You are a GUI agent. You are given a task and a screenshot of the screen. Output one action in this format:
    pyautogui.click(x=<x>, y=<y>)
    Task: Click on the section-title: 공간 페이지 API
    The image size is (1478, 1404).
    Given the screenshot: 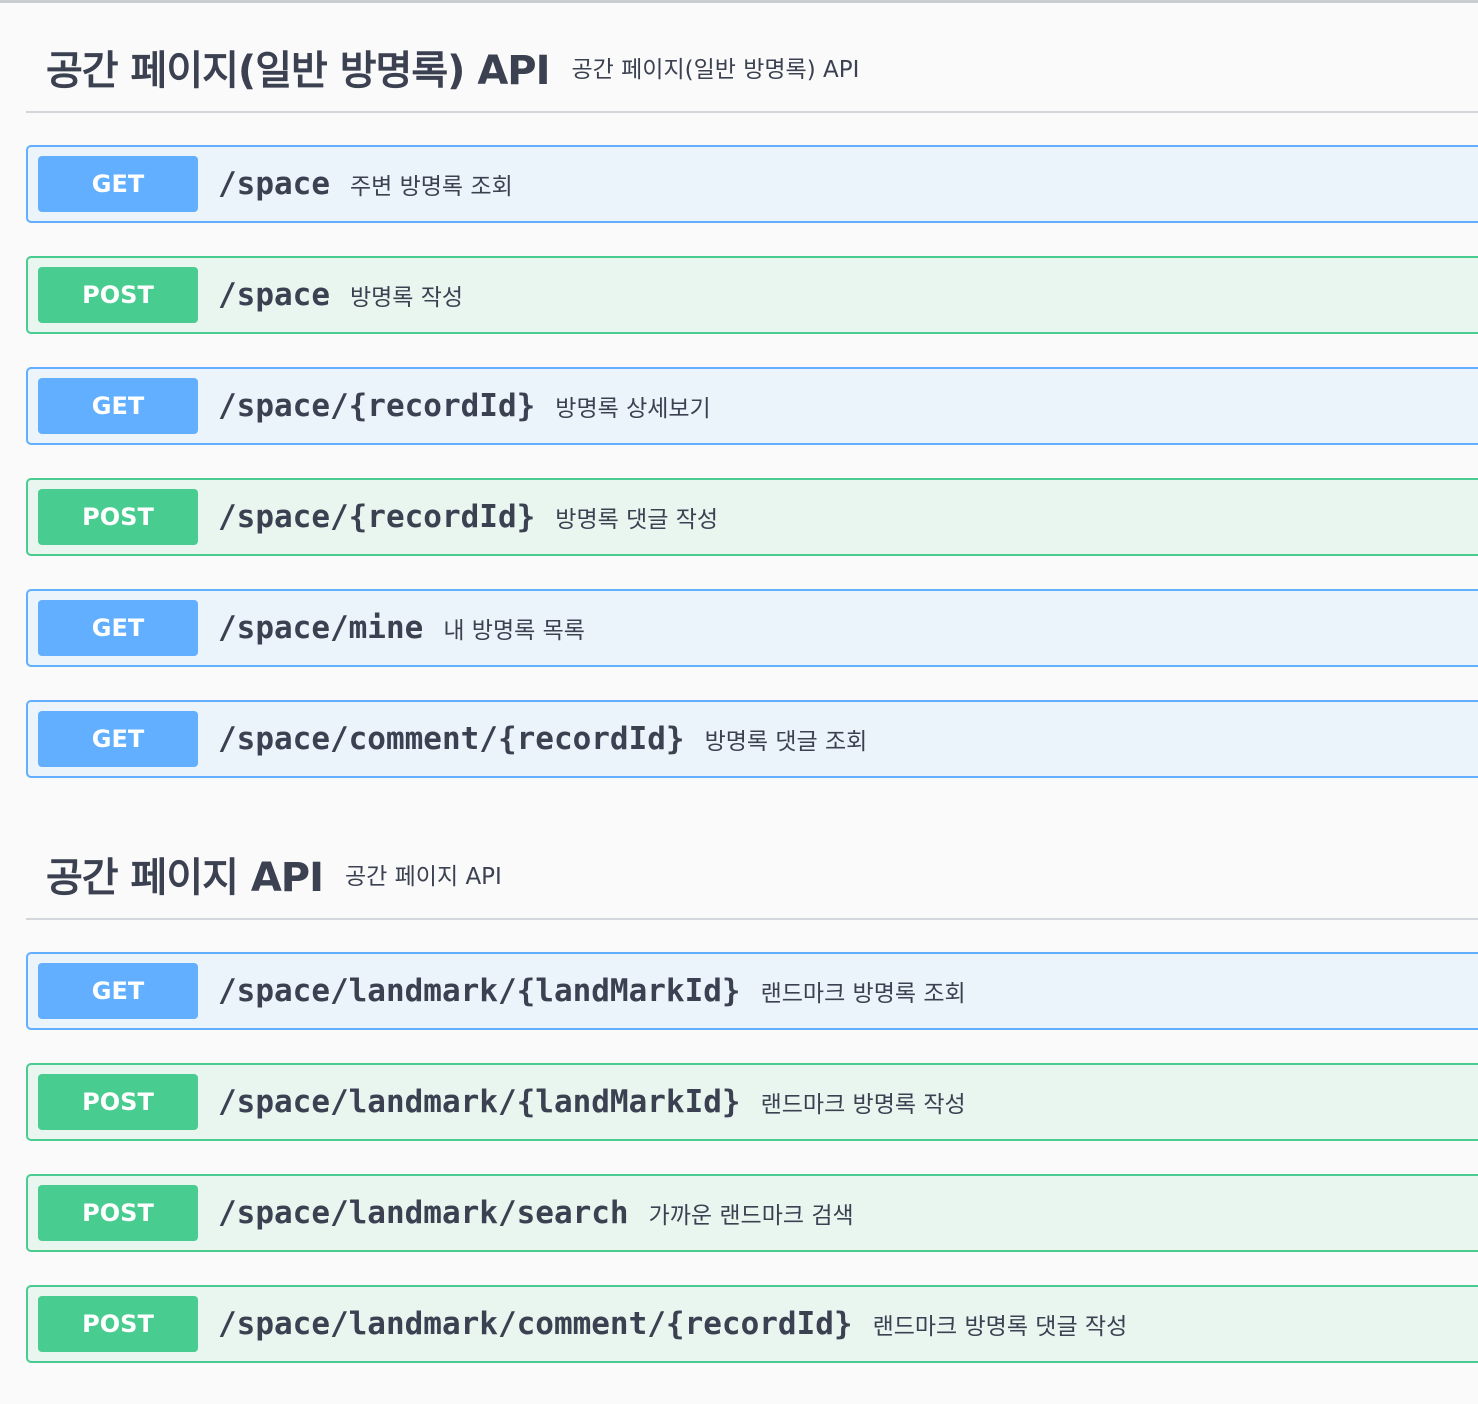 What is the action you would take?
    pyautogui.click(x=185, y=878)
    